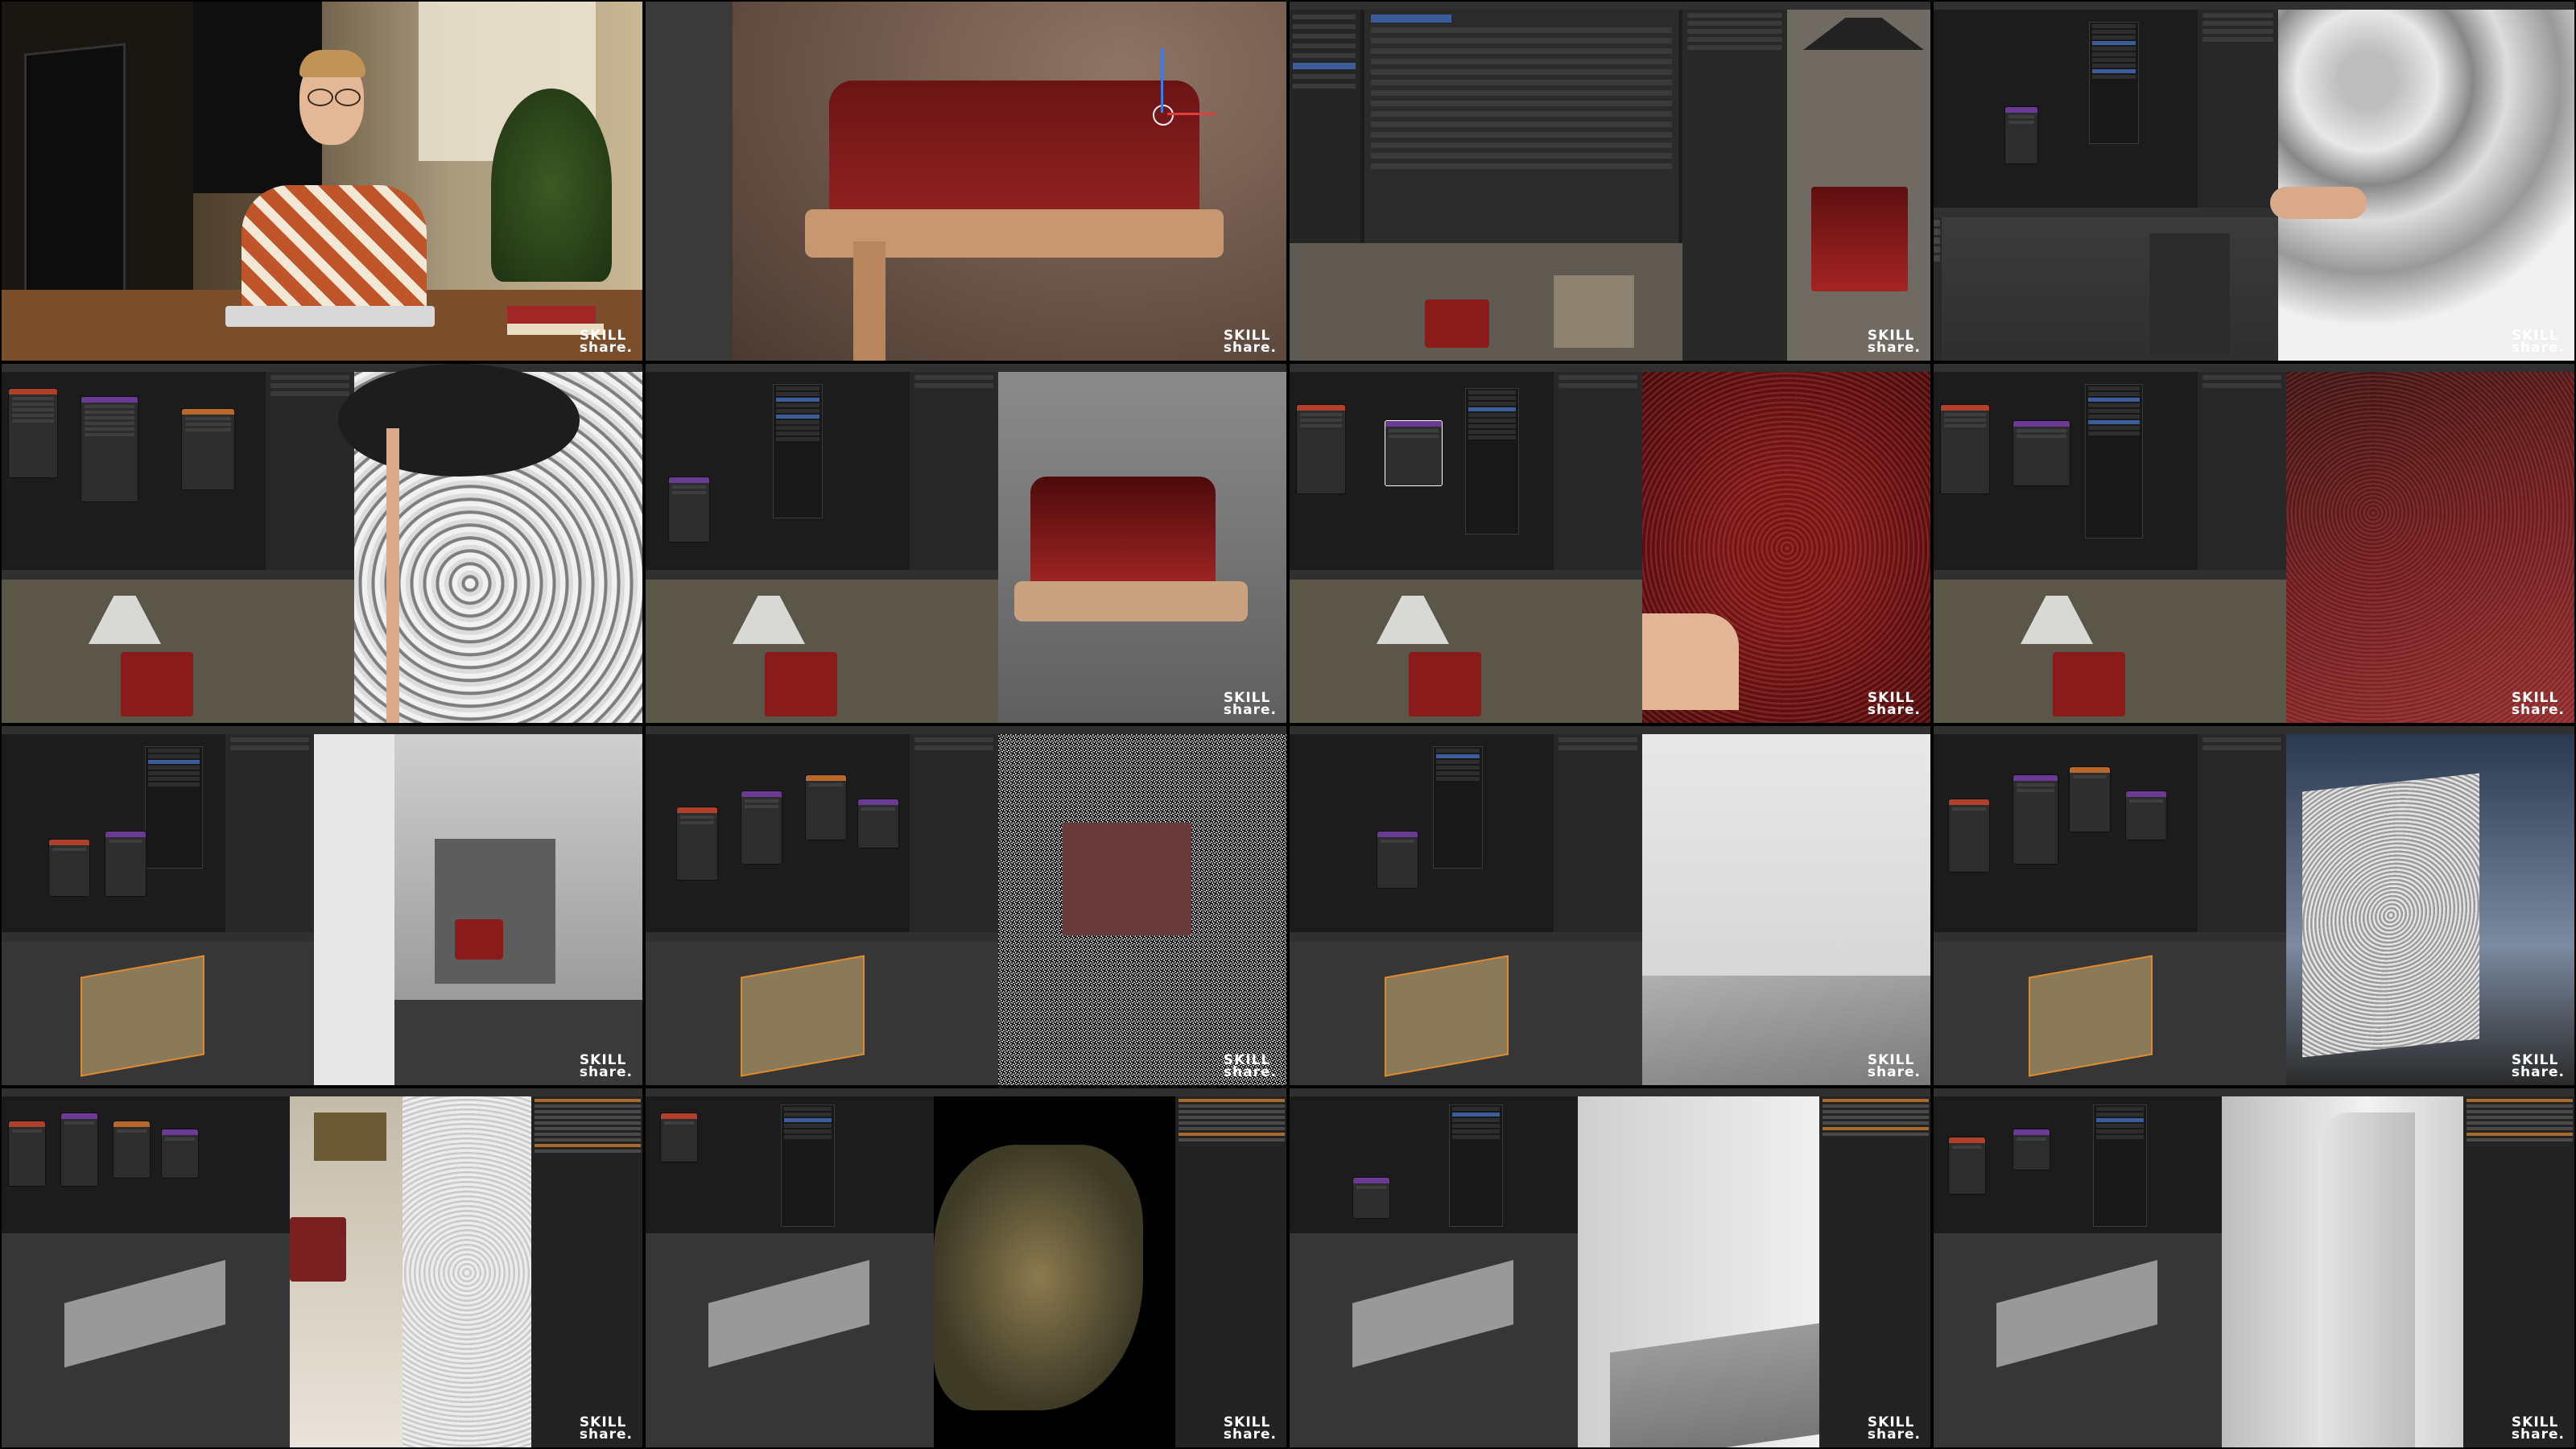 The image size is (2576, 1449). What do you see at coordinates (491, 544) in the screenshot?
I see `render-mapped-noise` at bounding box center [491, 544].